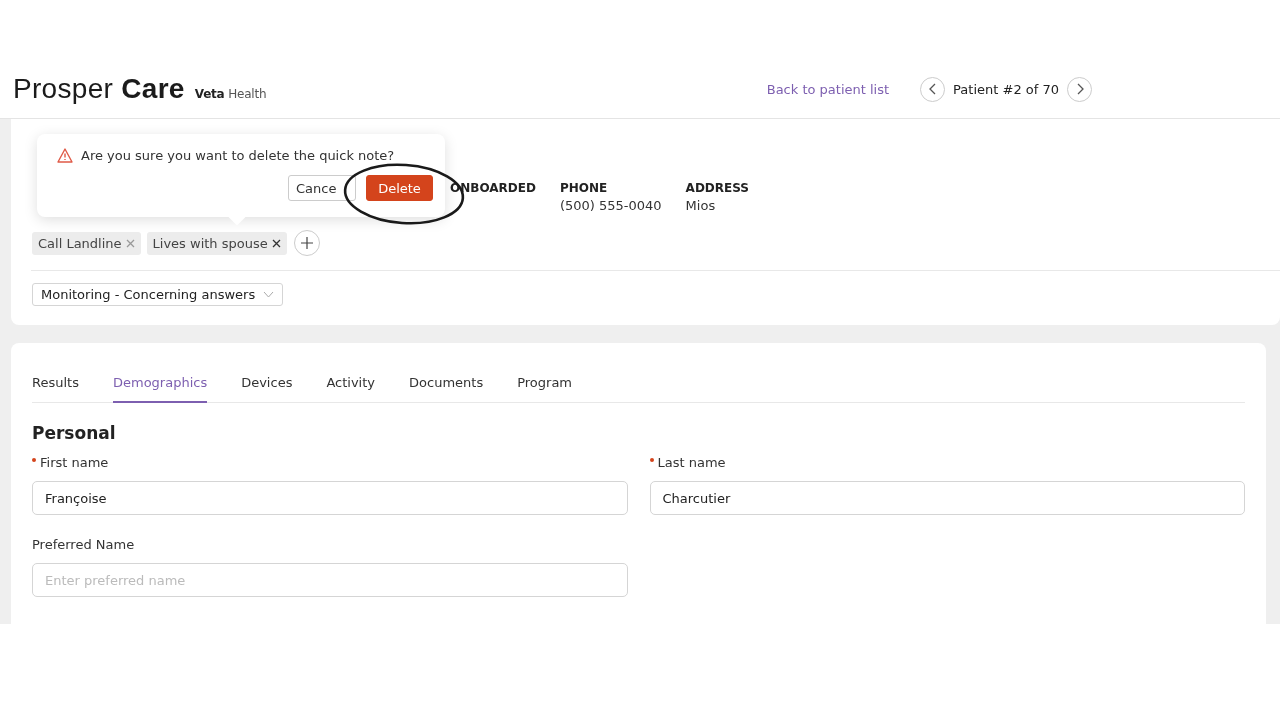  What do you see at coordinates (610, 205) in the screenshot?
I see `field-value: (500) 555-0040` at bounding box center [610, 205].